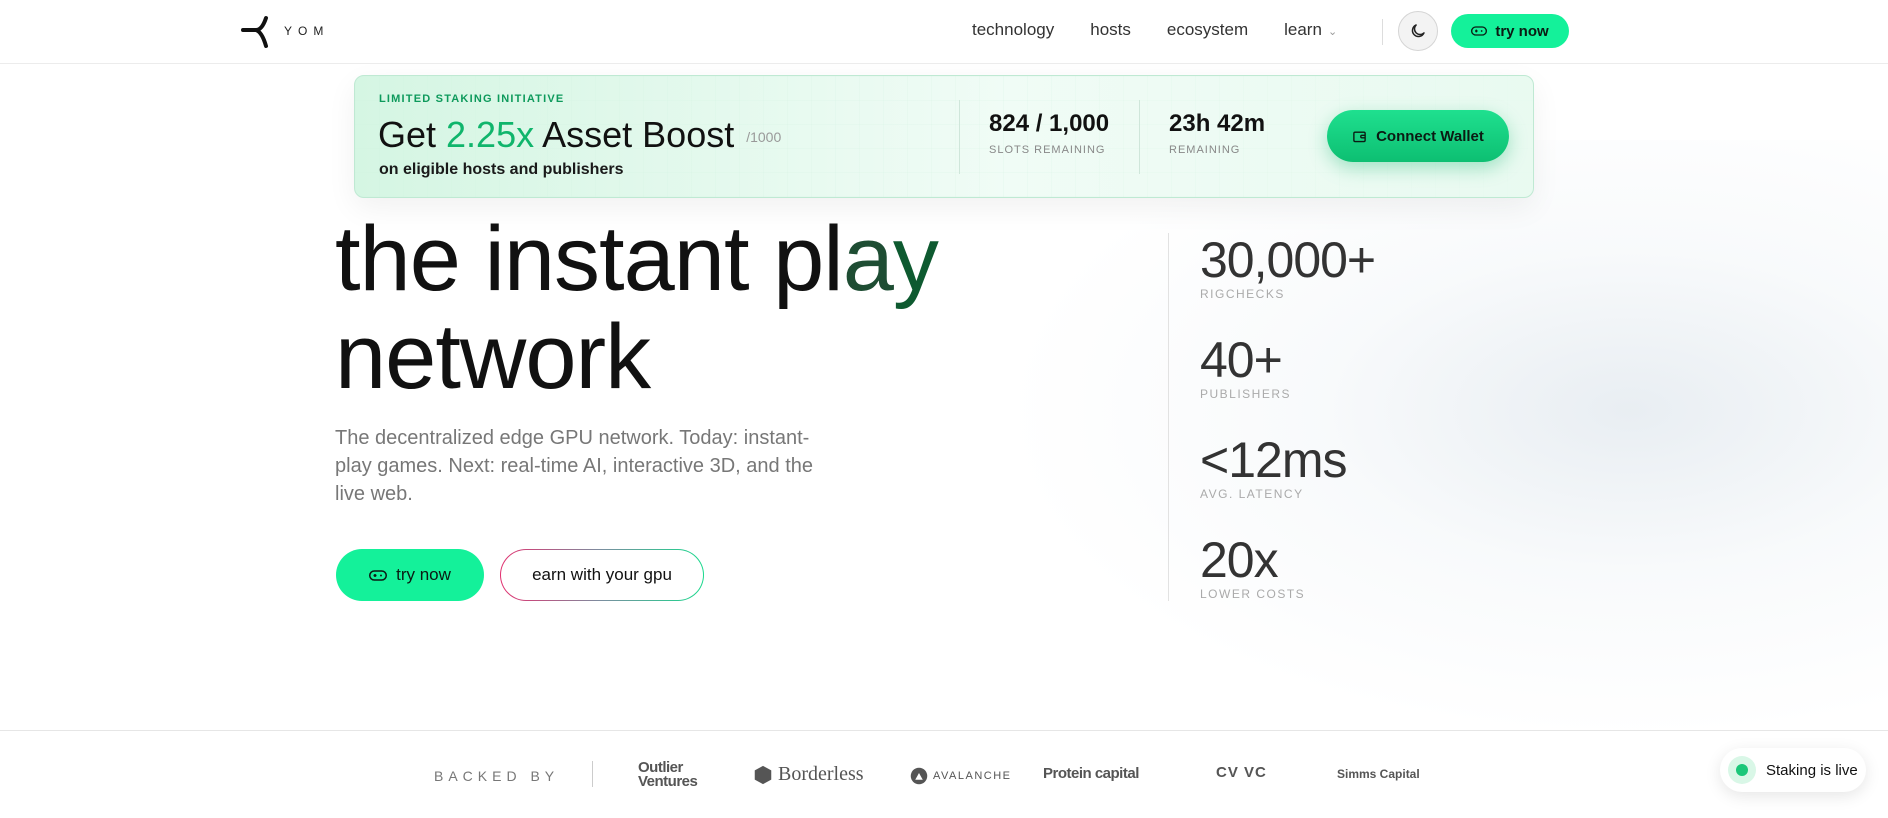 This screenshot has height=818, width=1888. Describe the element at coordinates (490, 134) in the screenshot. I see `promo-boost-value: 2.25x` at that location.